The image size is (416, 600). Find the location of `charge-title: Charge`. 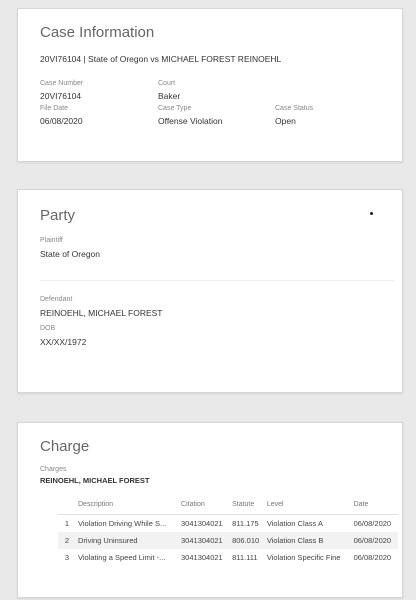

charge-title: Charge is located at coordinates (65, 446).